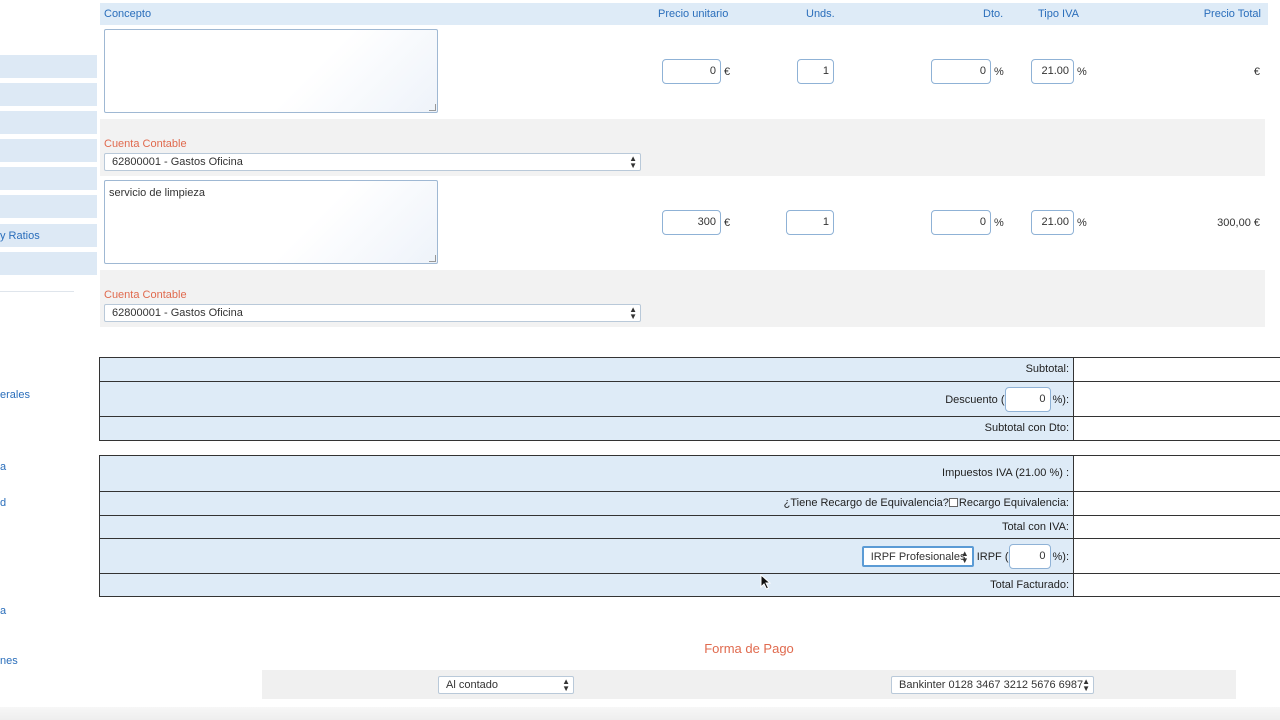 The image size is (1280, 720). What do you see at coordinates (1047, 369) in the screenshot?
I see `subtotal-label: Subtotal:` at bounding box center [1047, 369].